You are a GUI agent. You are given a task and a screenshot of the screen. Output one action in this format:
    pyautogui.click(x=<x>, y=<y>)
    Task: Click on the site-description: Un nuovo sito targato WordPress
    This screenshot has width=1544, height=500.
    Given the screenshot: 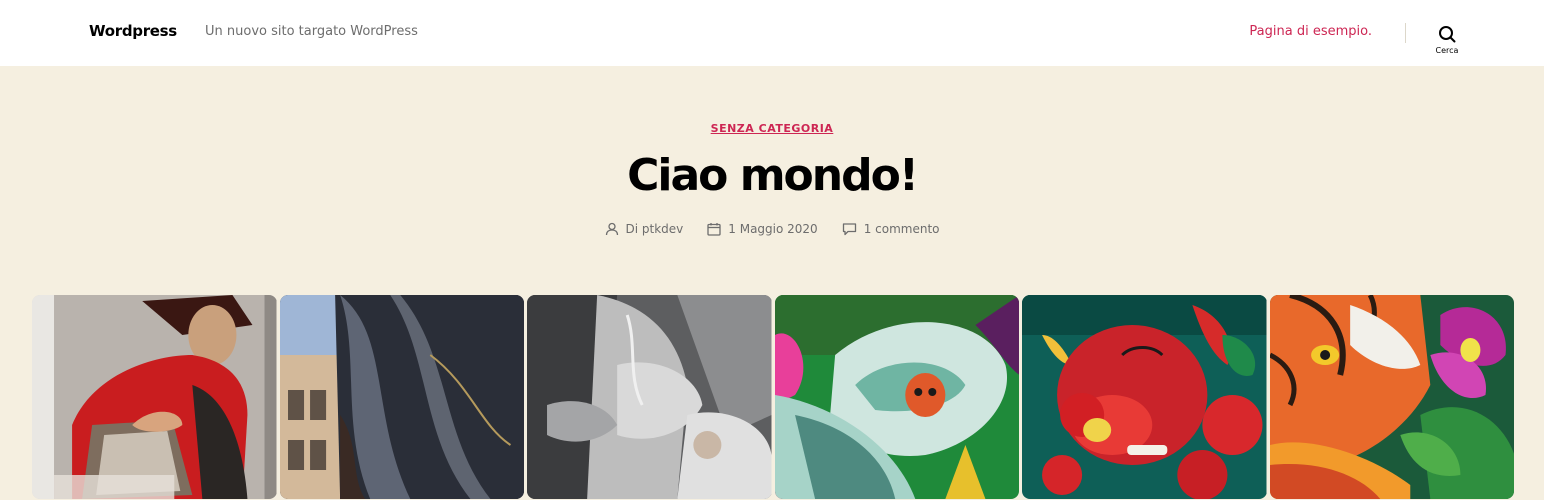 What is the action you would take?
    pyautogui.click(x=311, y=31)
    